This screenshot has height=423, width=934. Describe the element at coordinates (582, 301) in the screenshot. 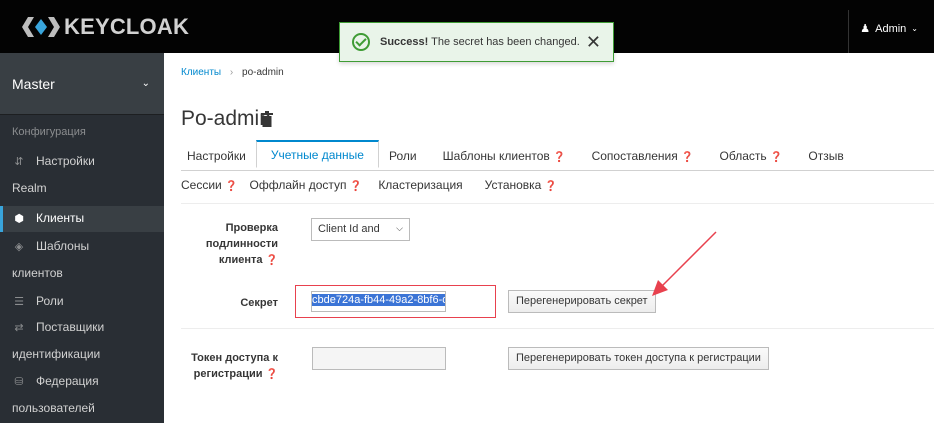

I see `regenerate-secret-button: Перегенерировать секрет` at that location.